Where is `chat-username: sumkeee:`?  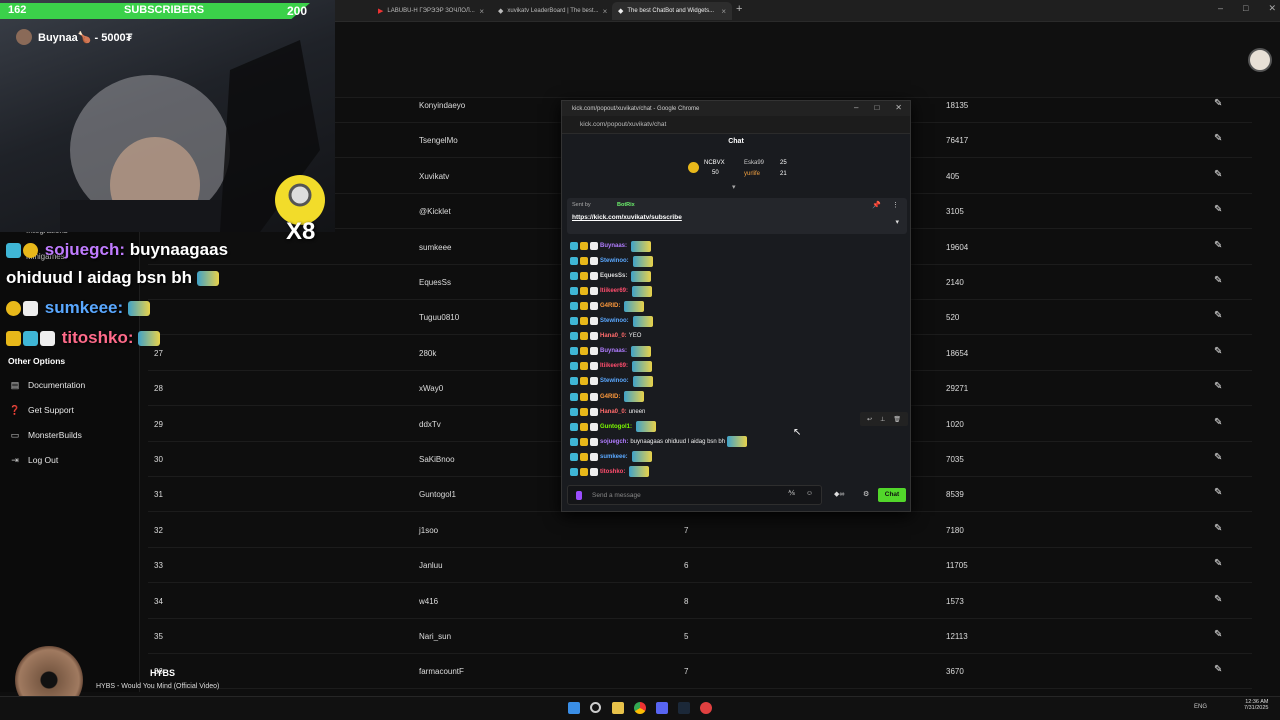 chat-username: sumkeee: is located at coordinates (614, 457).